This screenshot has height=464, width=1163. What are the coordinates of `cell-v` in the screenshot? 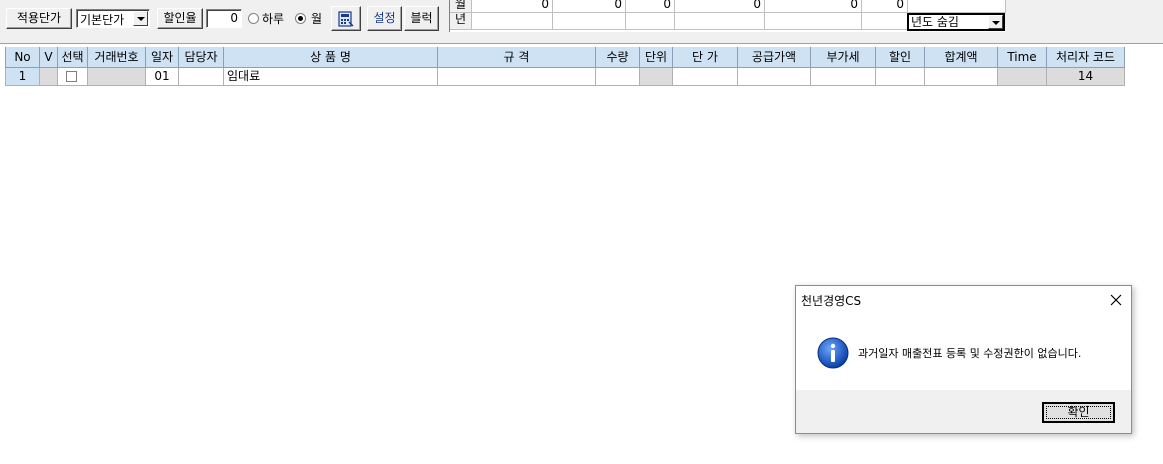 It's located at (49, 77).